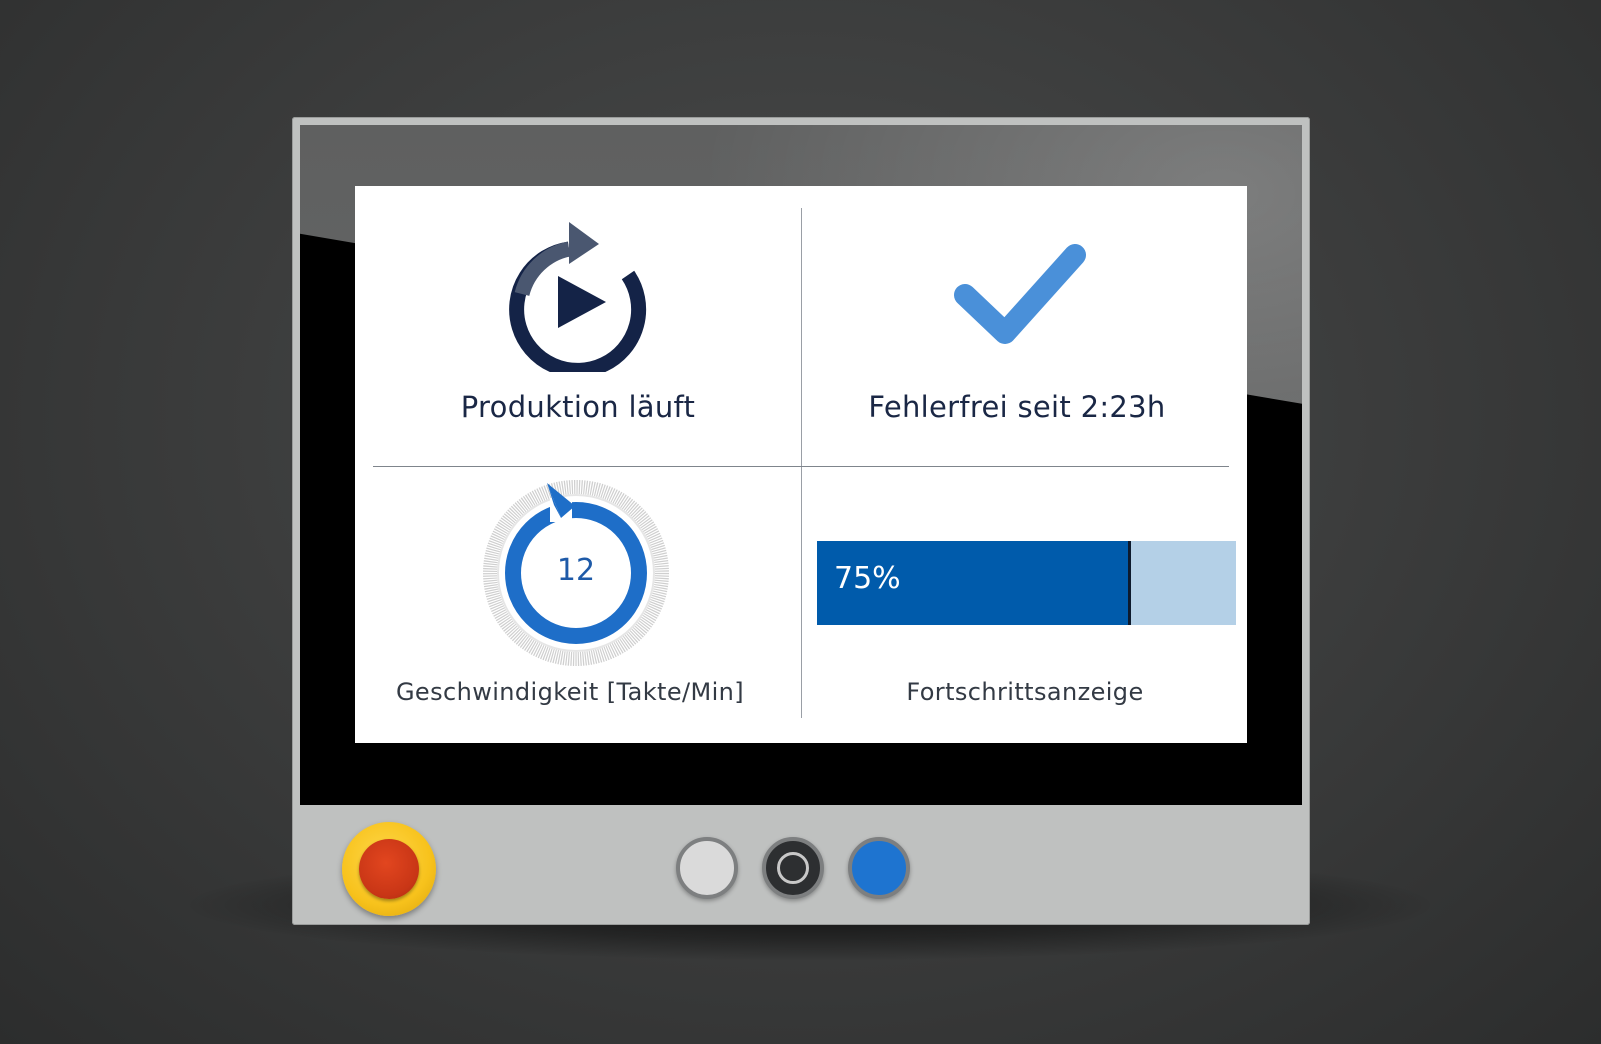 This screenshot has width=1601, height=1044. What do you see at coordinates (576, 570) in the screenshot?
I see `speed-value: 12` at bounding box center [576, 570].